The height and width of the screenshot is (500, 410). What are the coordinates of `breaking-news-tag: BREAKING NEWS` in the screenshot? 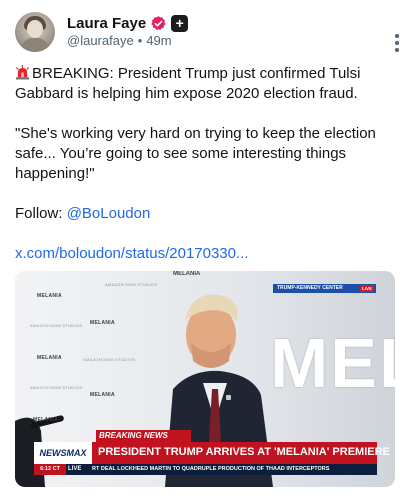 It's located at (143, 436).